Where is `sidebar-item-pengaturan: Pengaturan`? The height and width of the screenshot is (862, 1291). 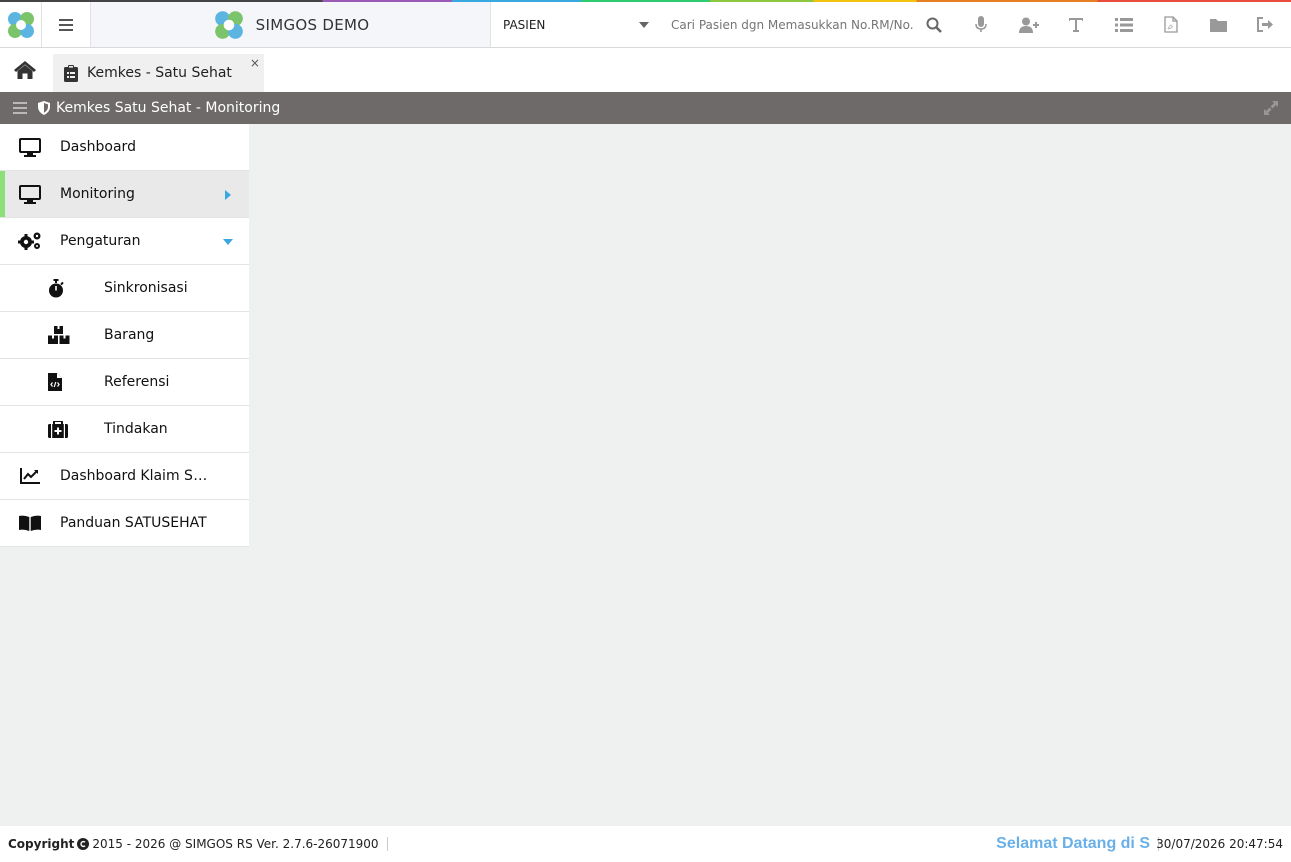 sidebar-item-pengaturan: Pengaturan is located at coordinates (124, 241).